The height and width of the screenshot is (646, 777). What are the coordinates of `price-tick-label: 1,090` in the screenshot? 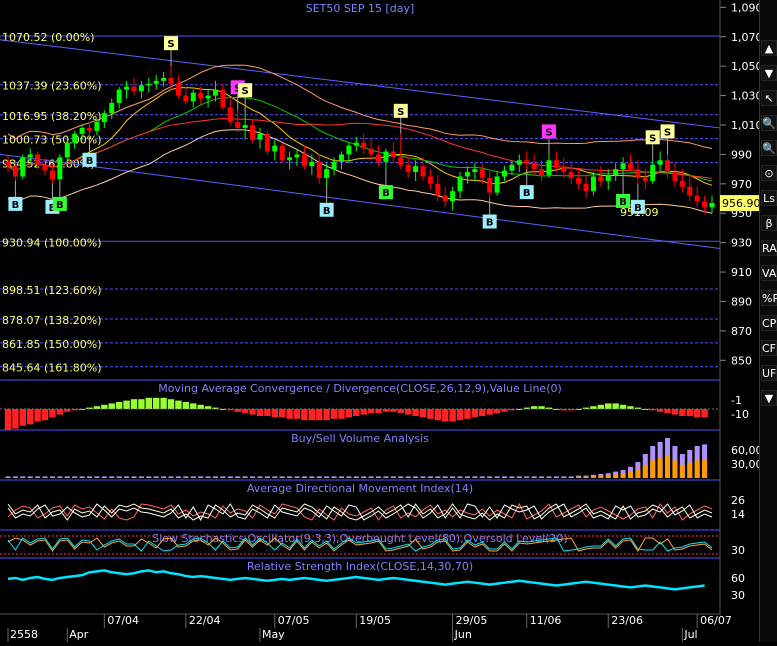 It's located at (745, 7).